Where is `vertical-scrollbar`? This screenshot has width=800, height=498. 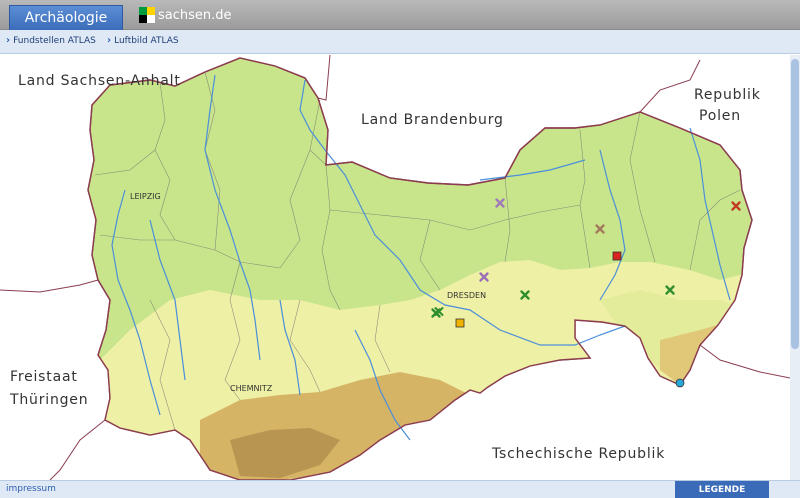 vertical-scrollbar is located at coordinates (795, 267).